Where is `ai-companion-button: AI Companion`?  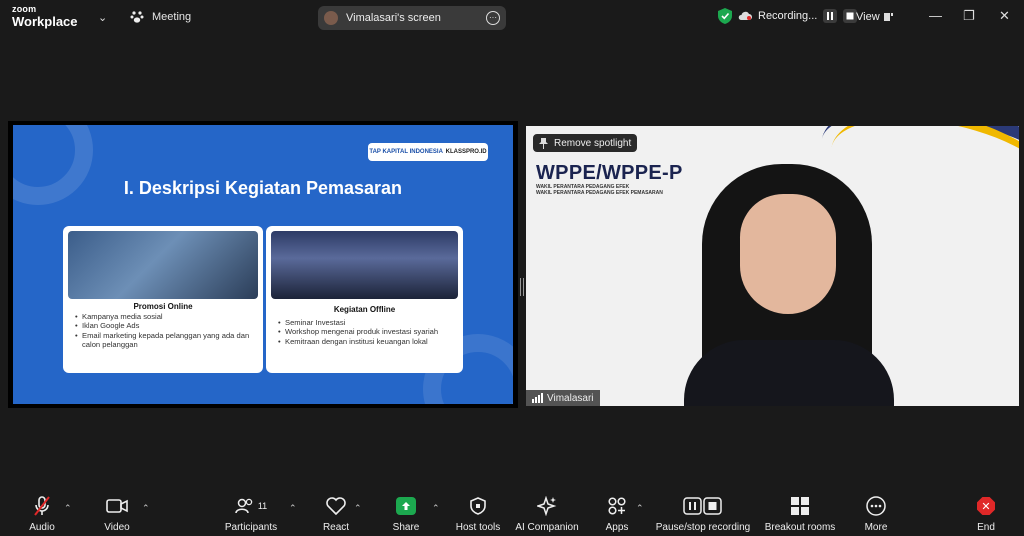 ai-companion-button: AI Companion is located at coordinates (547, 515).